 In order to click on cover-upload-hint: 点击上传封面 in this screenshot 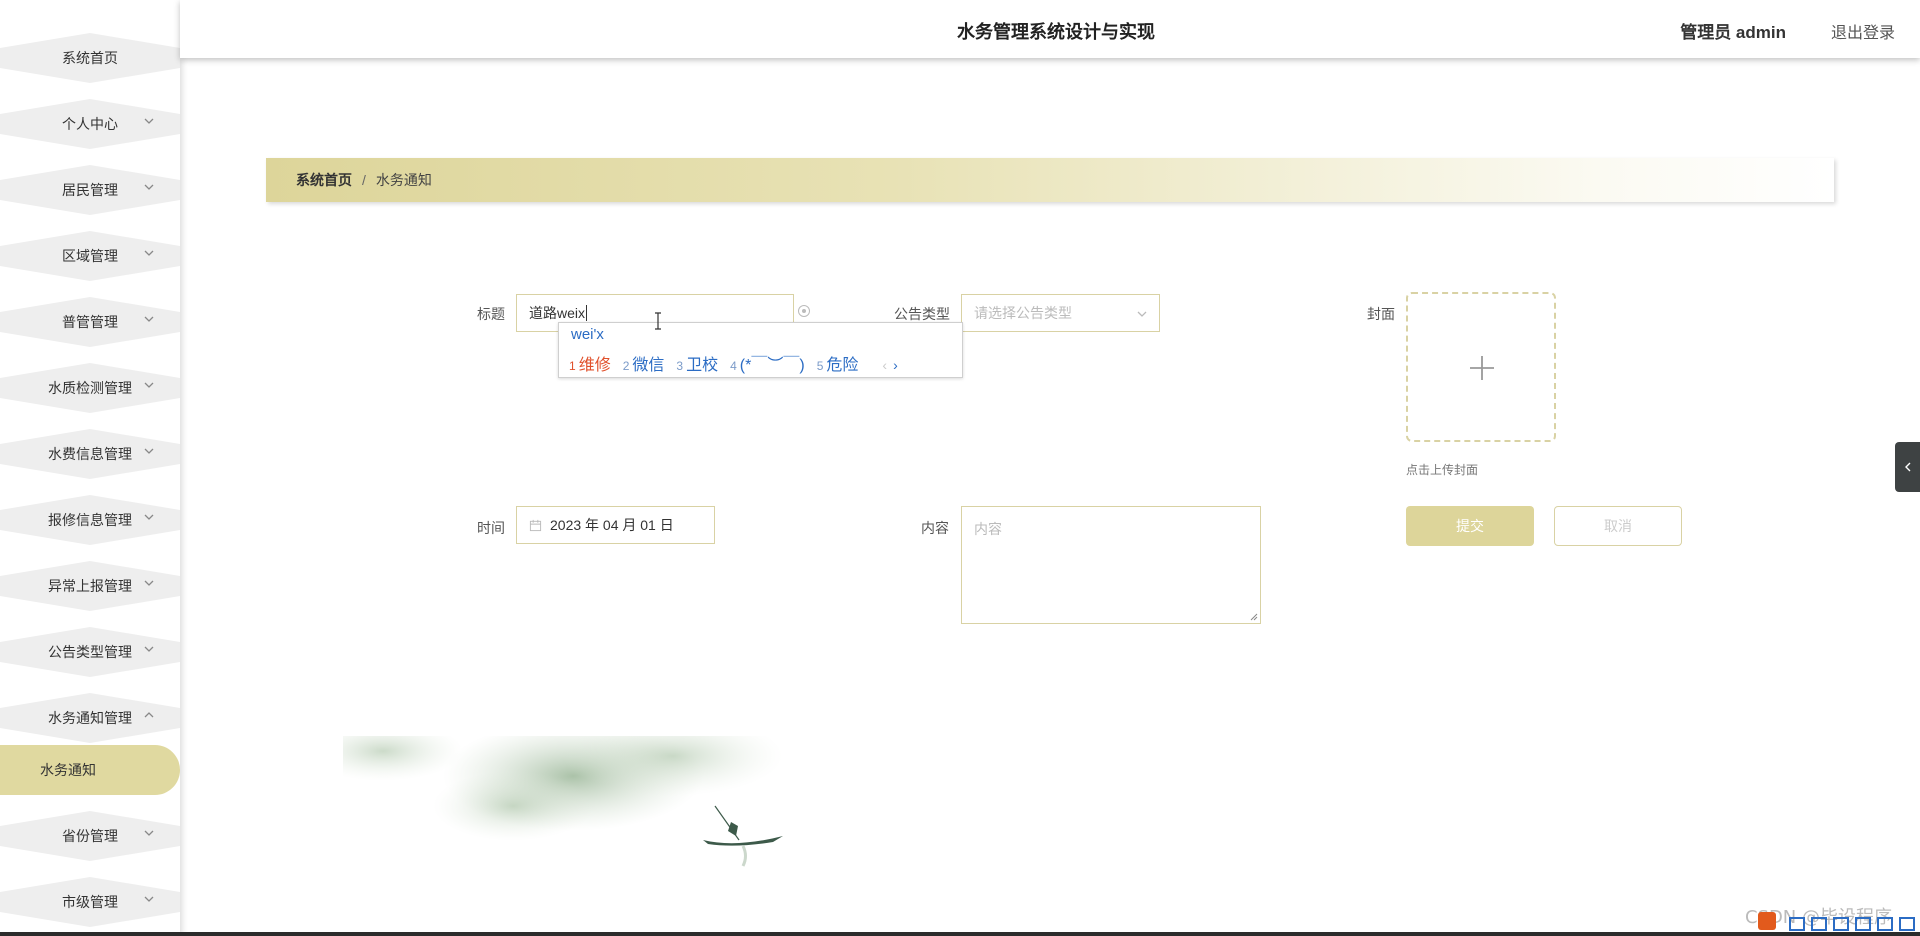, I will do `click(1442, 470)`.